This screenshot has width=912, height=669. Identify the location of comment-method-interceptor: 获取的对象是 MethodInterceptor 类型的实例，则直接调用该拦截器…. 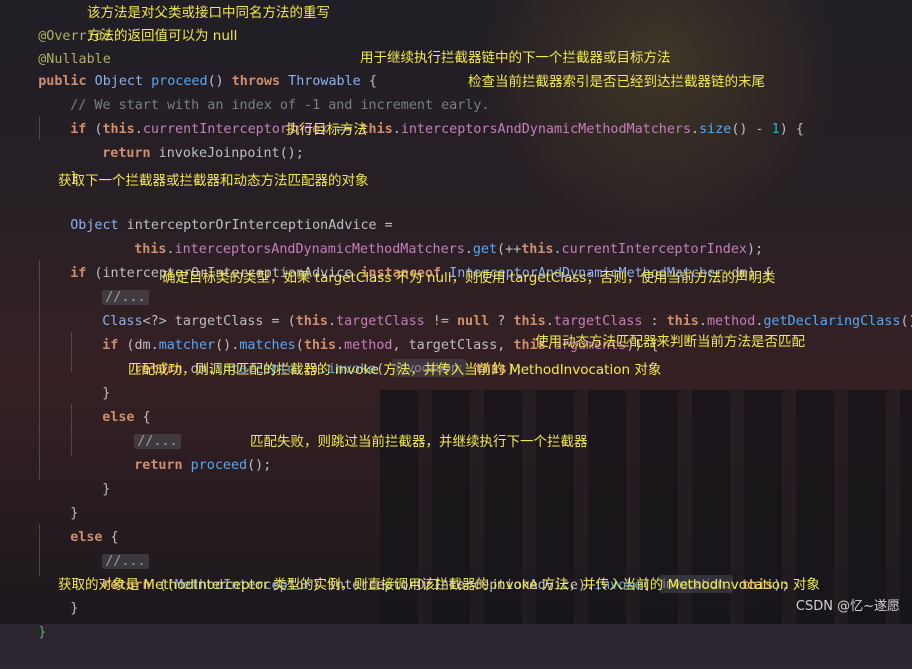
(439, 585).